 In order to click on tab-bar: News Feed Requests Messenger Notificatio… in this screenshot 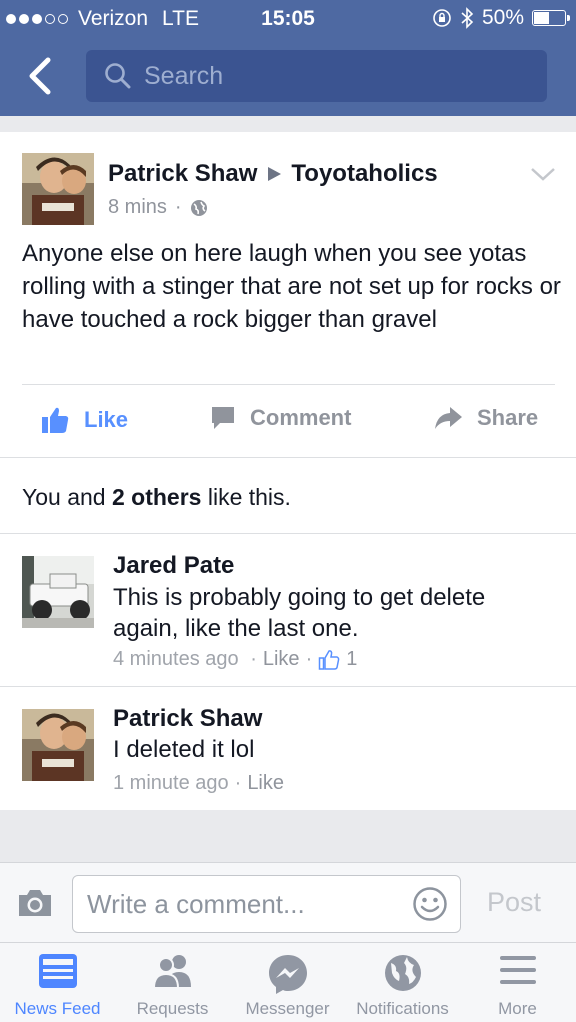, I will do `click(288, 982)`.